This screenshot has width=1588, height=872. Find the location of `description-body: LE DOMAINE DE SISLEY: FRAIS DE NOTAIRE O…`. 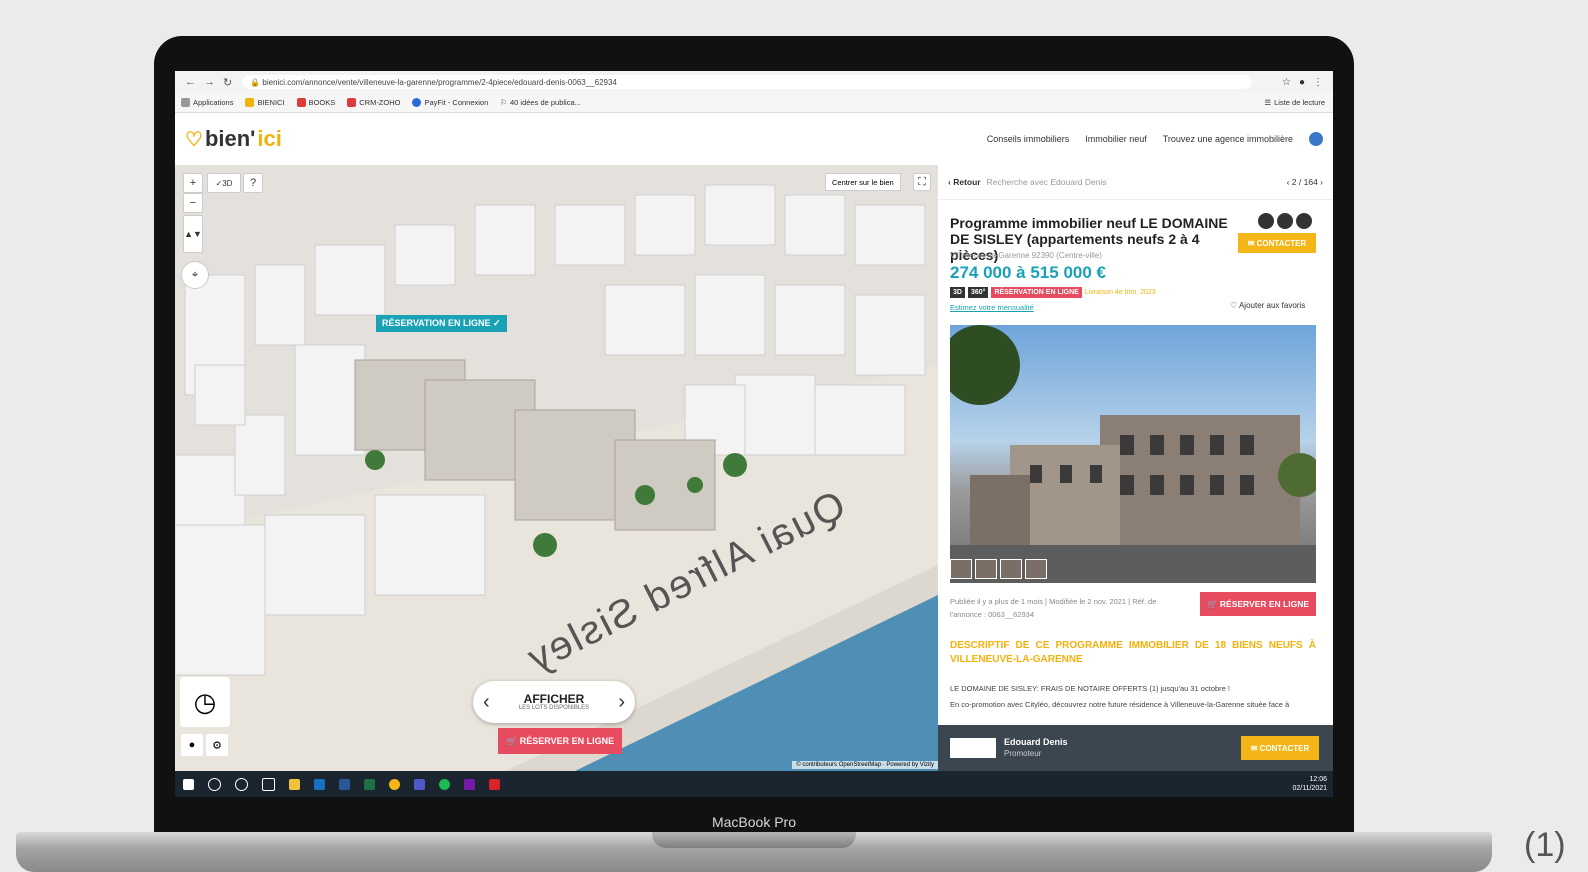

description-body: LE DOMAINE DE SISLEY: FRAIS DE NOTAIRE O… is located at coordinates (1120, 696).